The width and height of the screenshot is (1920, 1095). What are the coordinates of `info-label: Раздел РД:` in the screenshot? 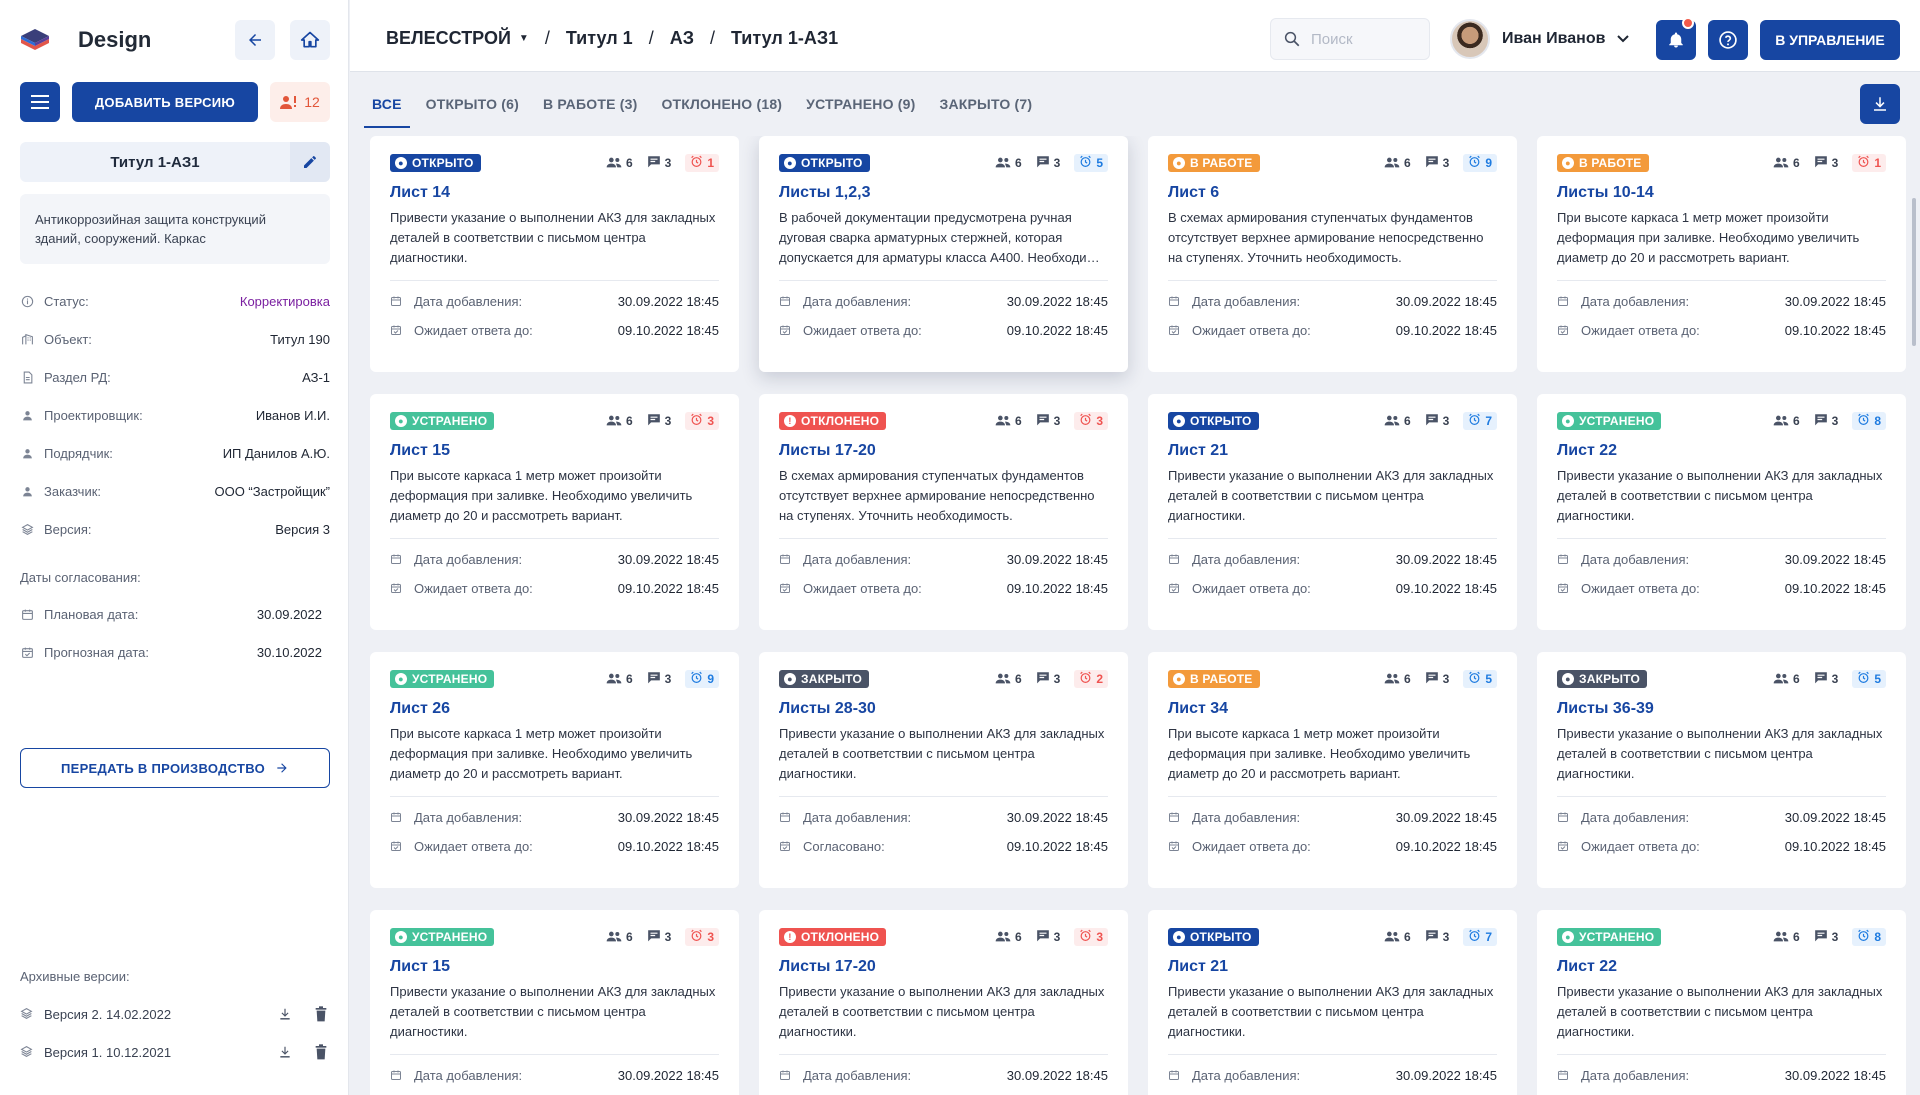 It's located at (77, 377).